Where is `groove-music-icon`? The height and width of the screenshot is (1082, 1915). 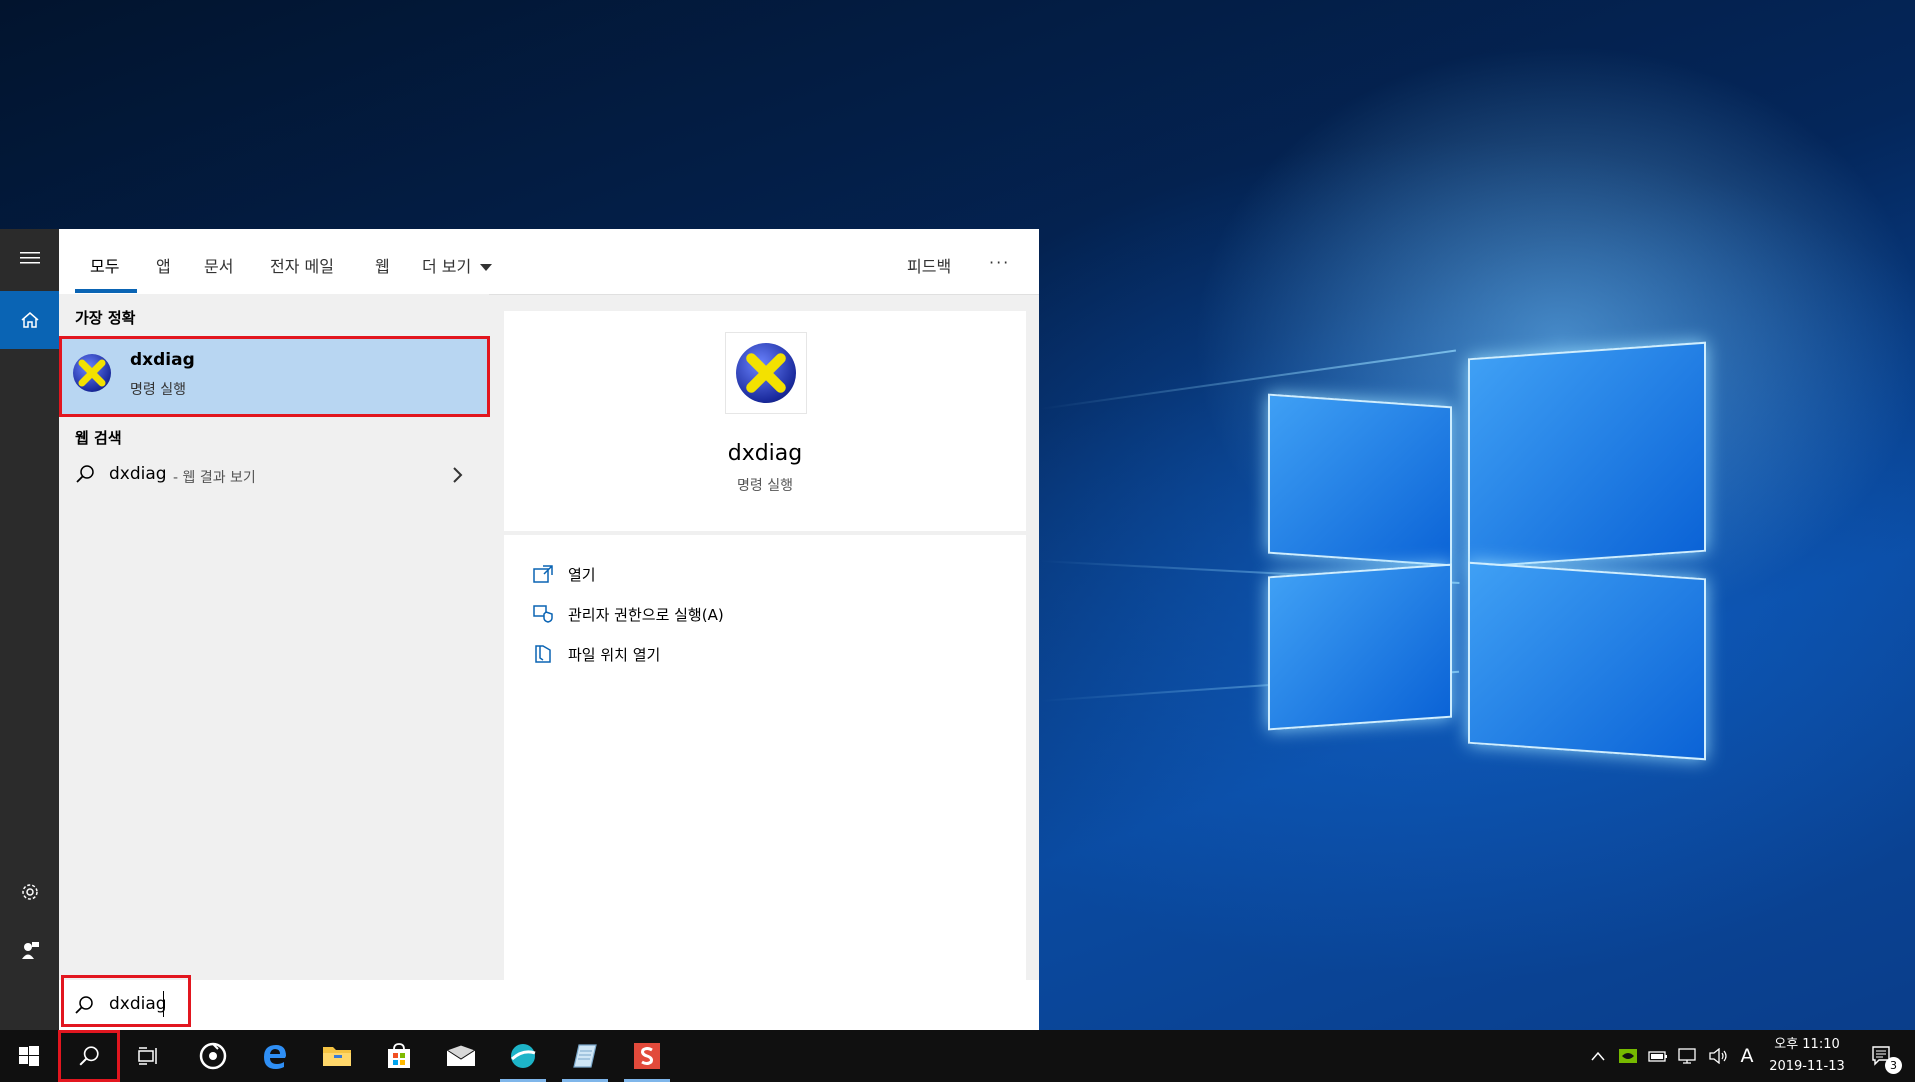 groove-music-icon is located at coordinates (213, 1056).